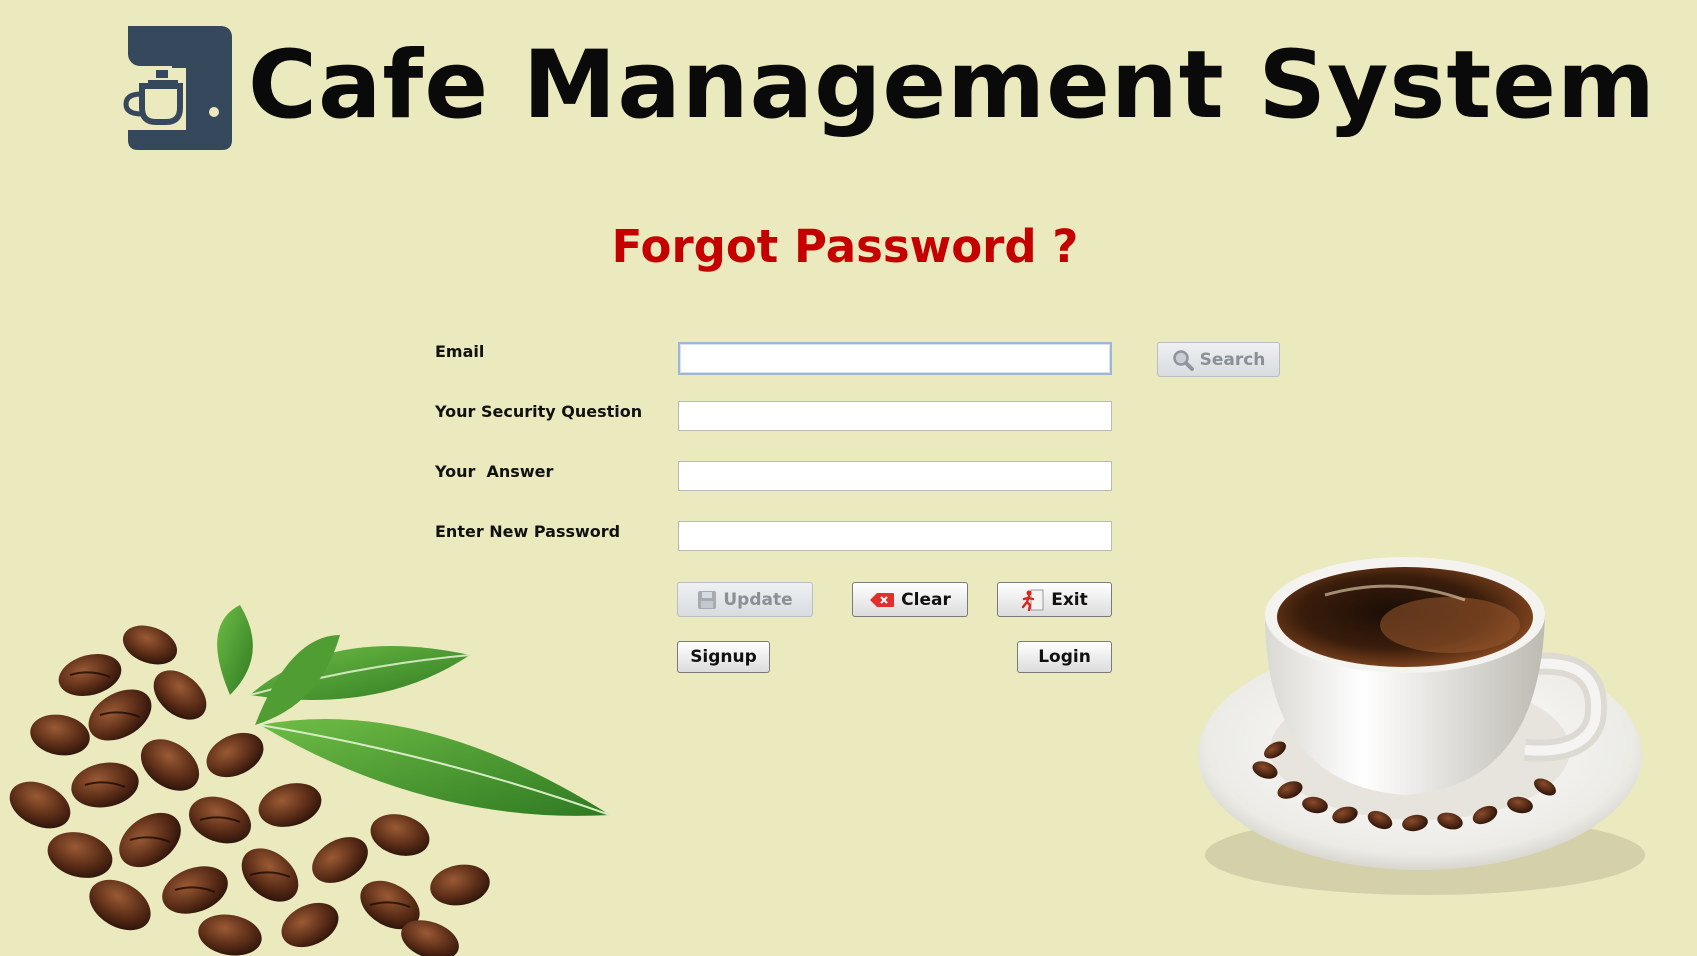 This screenshot has height=956, width=1697. Describe the element at coordinates (1421, 726) in the screenshot. I see `coffee-cup-image` at that location.